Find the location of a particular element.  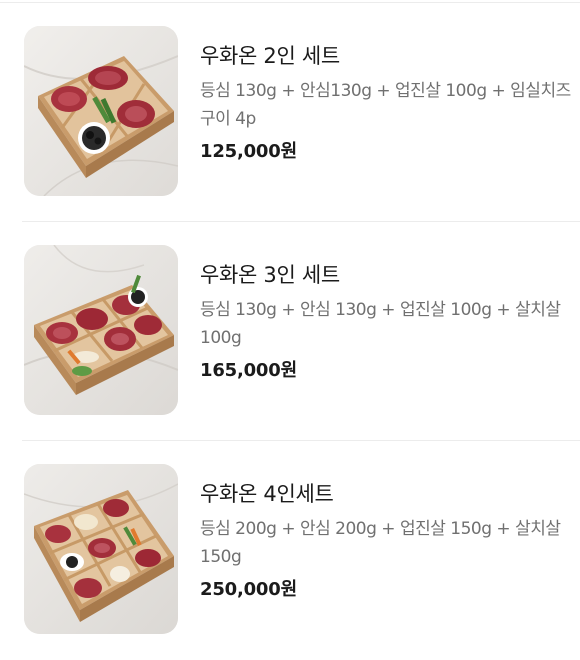

menu-item-price: 250,000원 is located at coordinates (248, 589).